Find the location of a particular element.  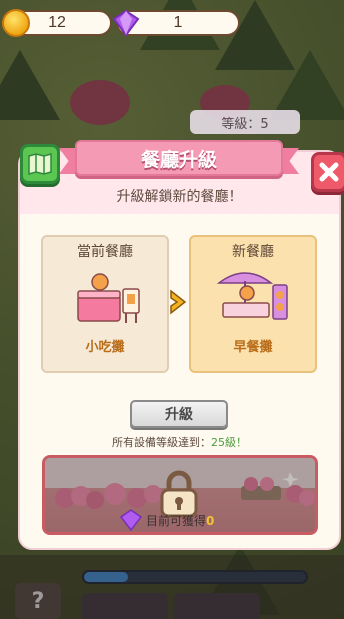

requirement-value: 25級！ is located at coordinates (229, 442).